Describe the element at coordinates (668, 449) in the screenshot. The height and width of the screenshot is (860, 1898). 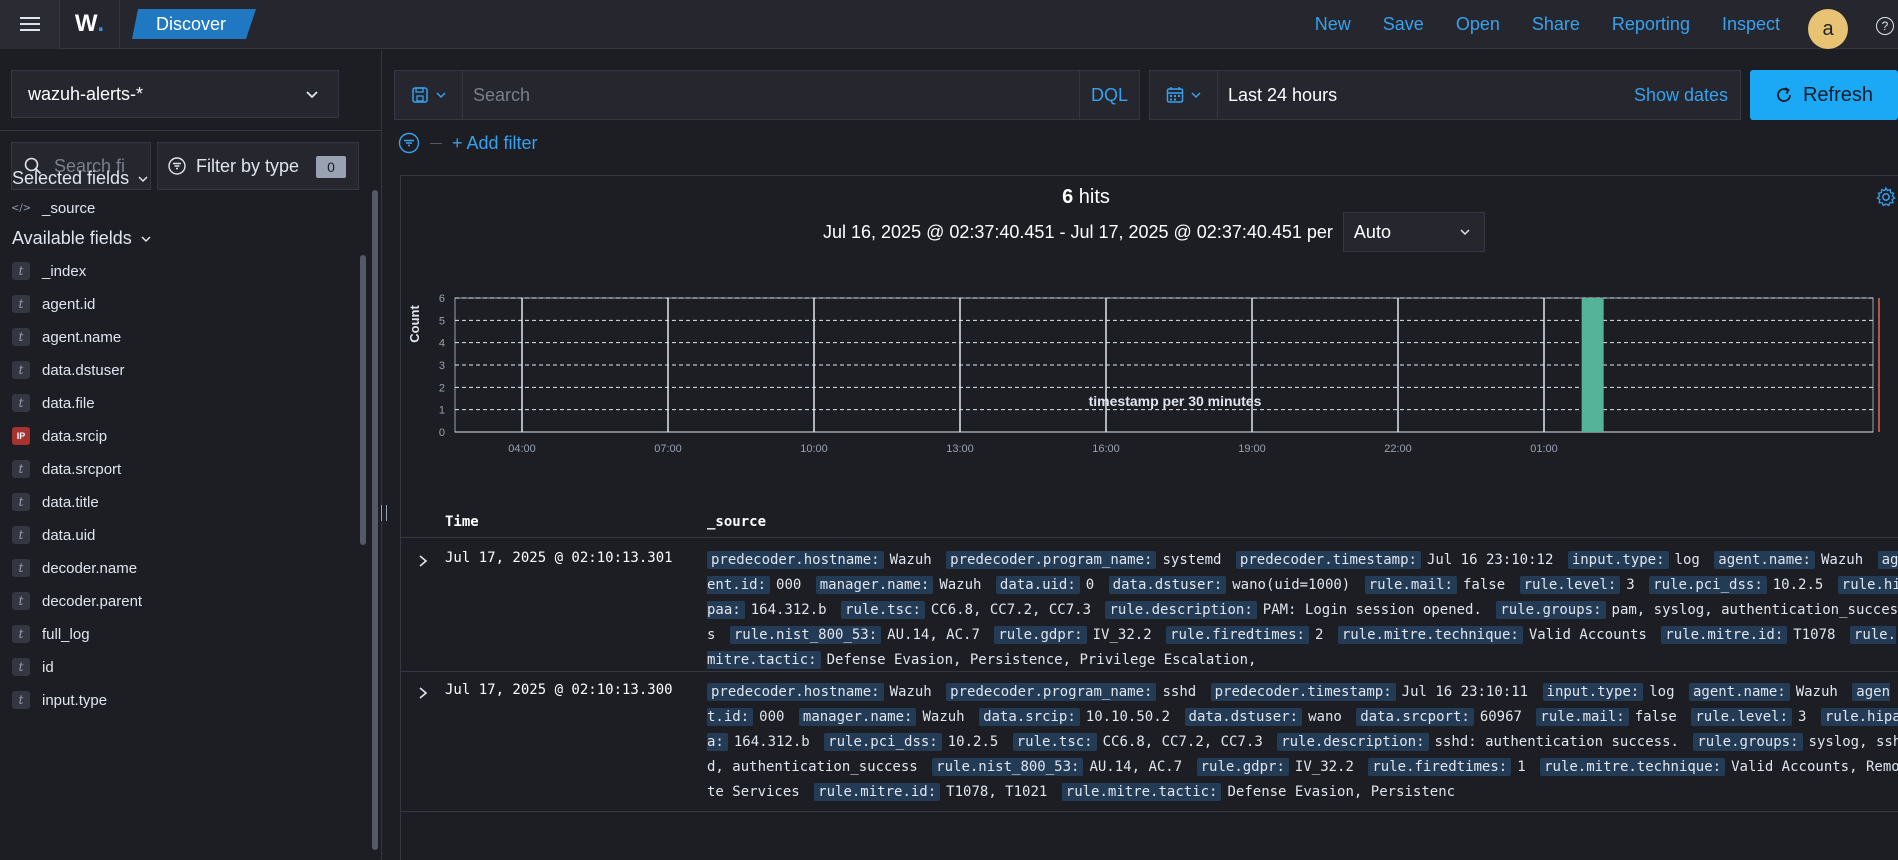
I see `x-tick-label: 07:00` at that location.